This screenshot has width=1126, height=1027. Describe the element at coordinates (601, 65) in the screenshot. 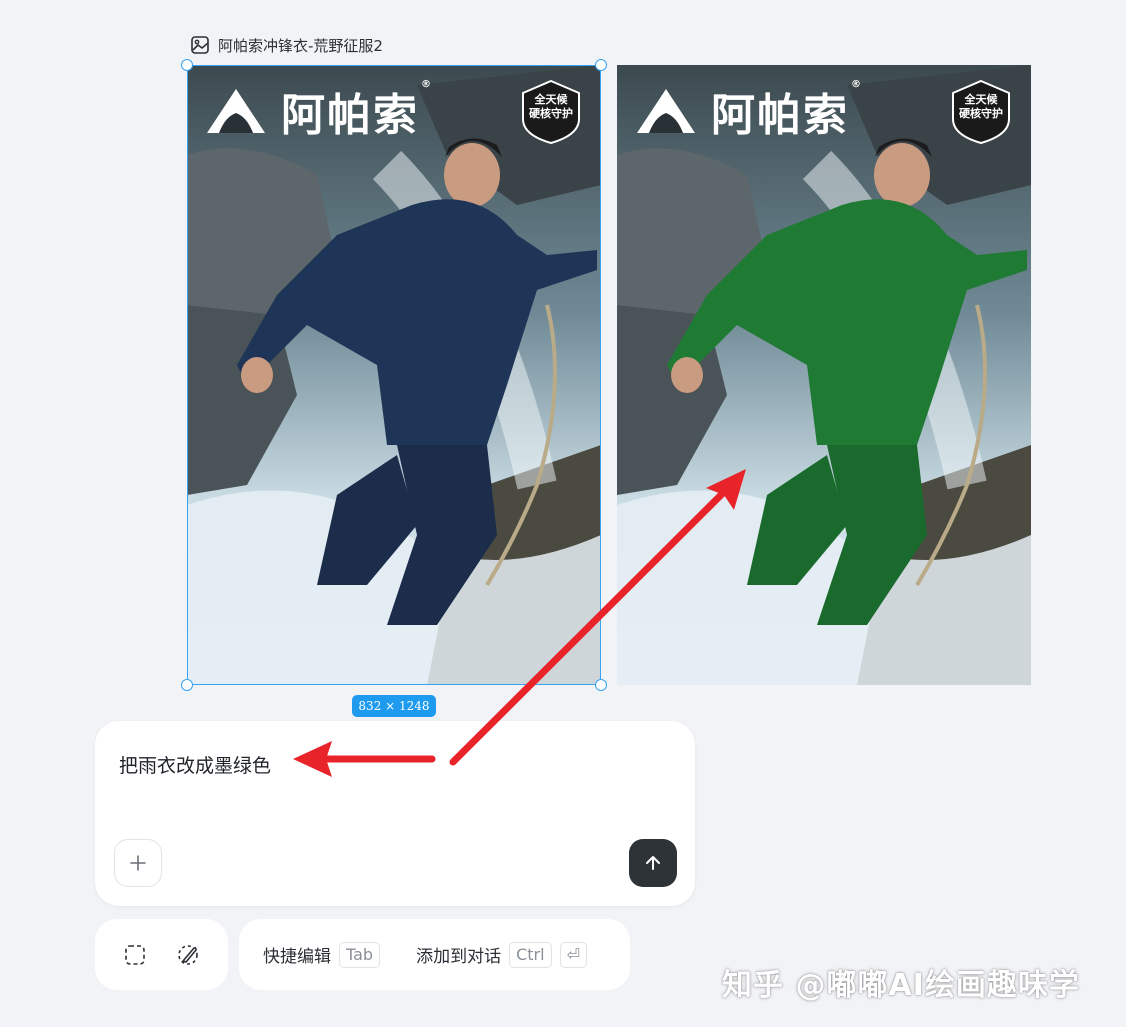

I see `resize-handle-top-right` at that location.